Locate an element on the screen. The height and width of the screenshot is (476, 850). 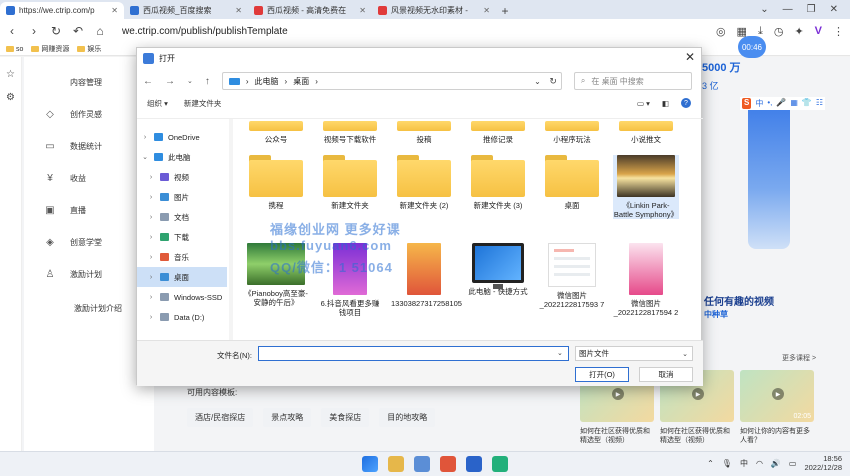
file-item: 新建文件夹 (2) is located at coordinates (424, 182).